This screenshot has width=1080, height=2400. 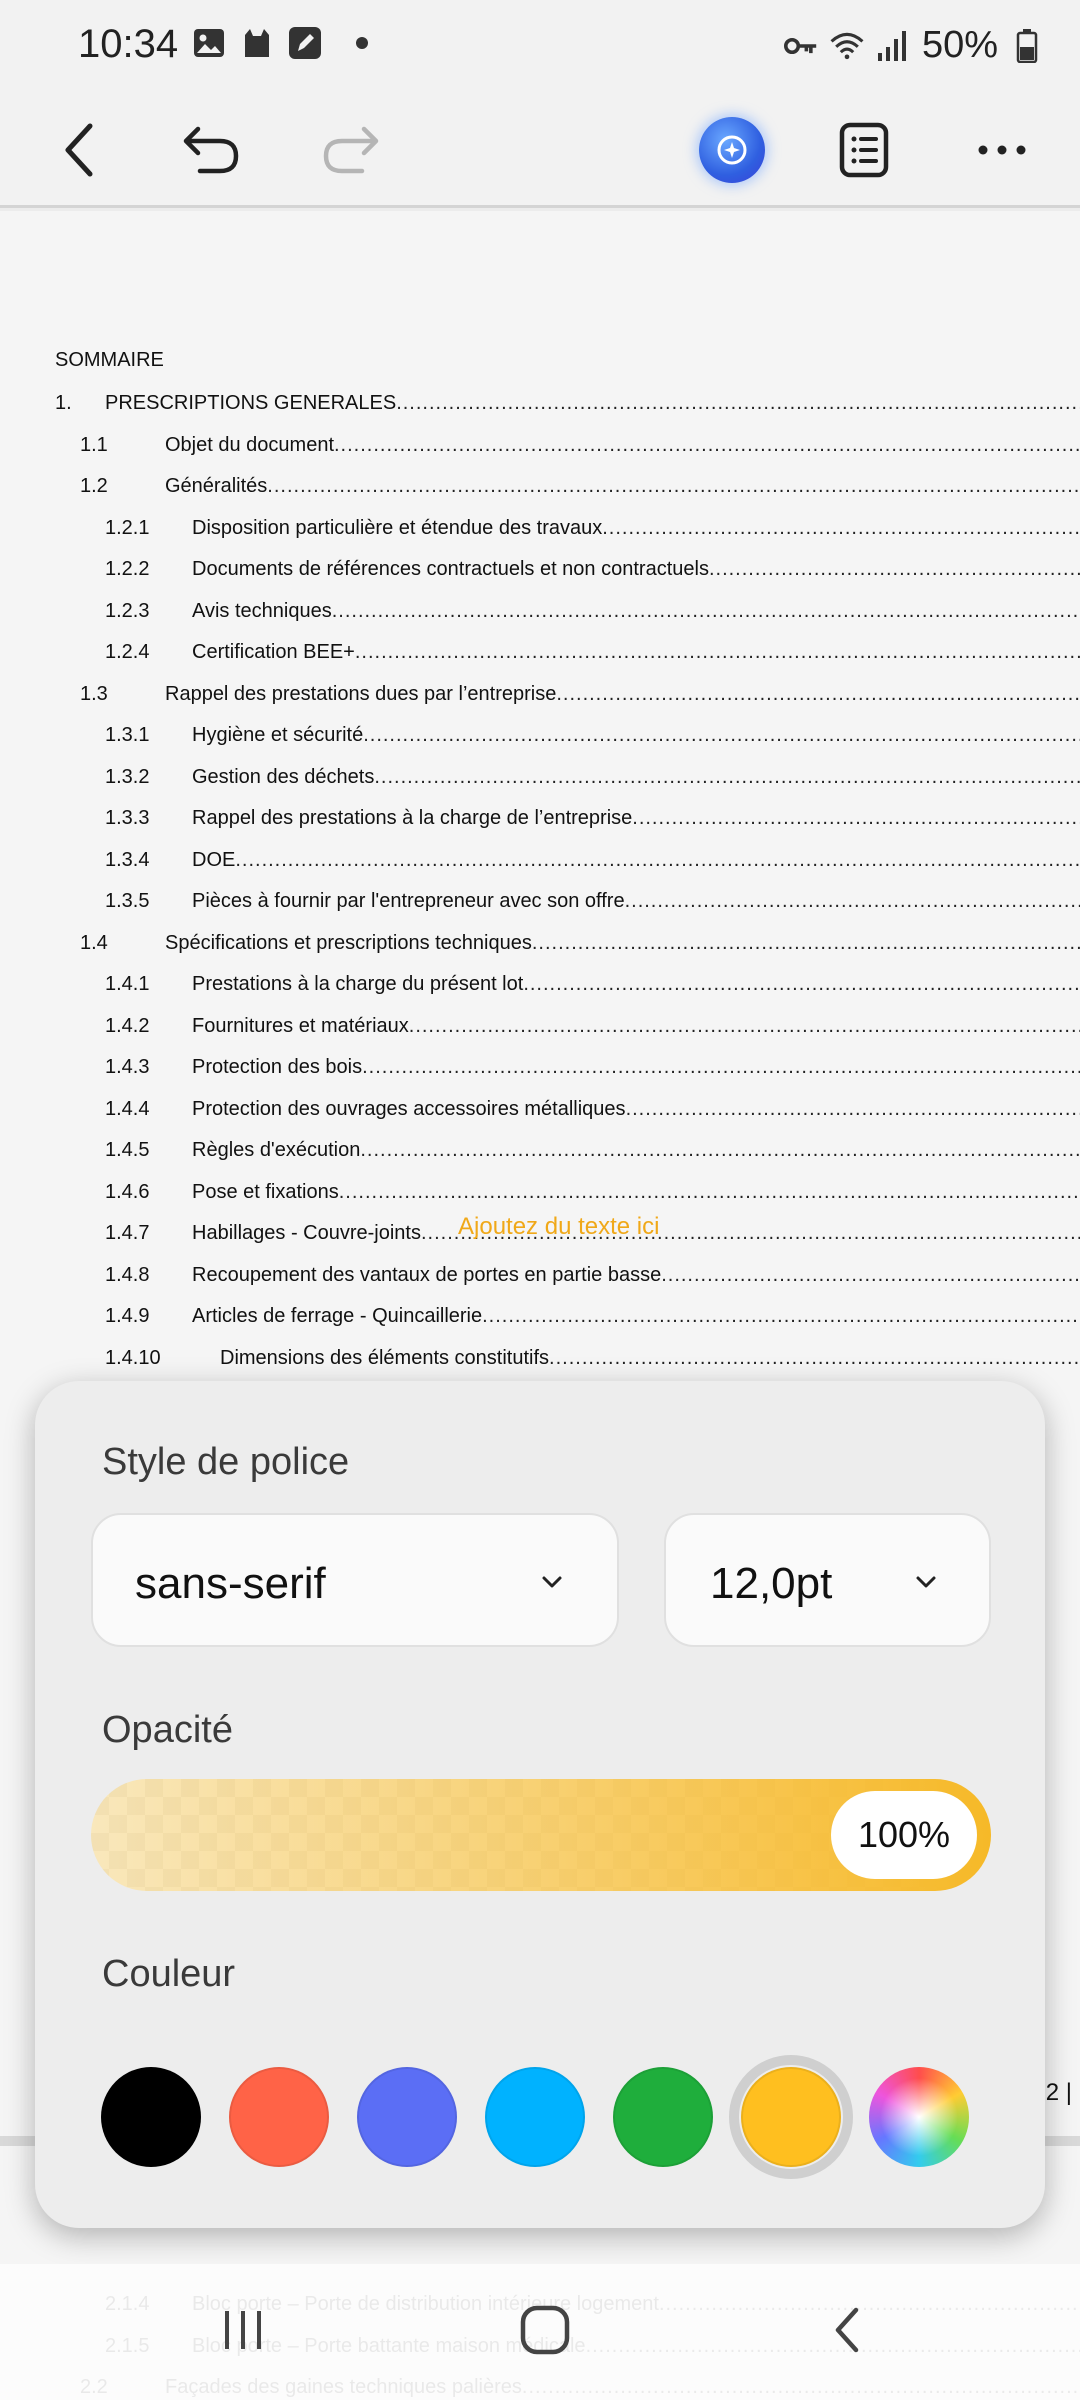 What do you see at coordinates (545, 2330) in the screenshot?
I see `home-button` at bounding box center [545, 2330].